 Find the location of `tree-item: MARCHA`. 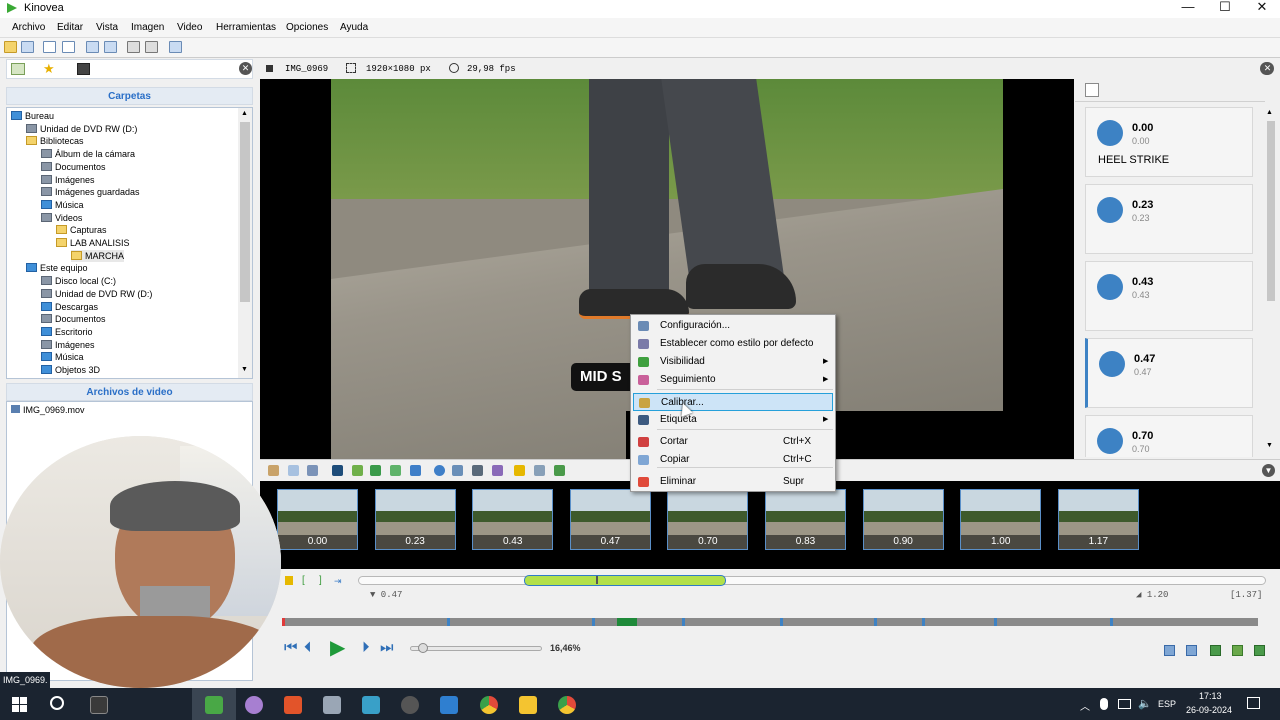

tree-item: MARCHA is located at coordinates (98, 255).